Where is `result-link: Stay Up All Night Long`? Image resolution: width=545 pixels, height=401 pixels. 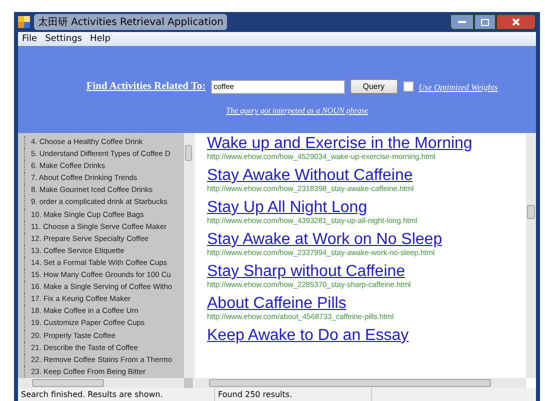
result-link: Stay Up All Night Long is located at coordinates (366, 207).